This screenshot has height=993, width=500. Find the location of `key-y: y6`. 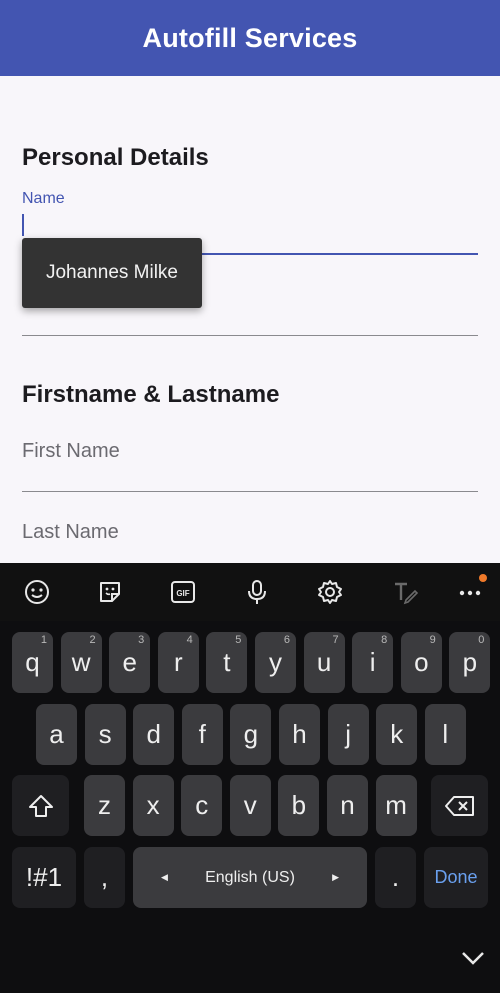

key-y: y6 is located at coordinates (275, 662).